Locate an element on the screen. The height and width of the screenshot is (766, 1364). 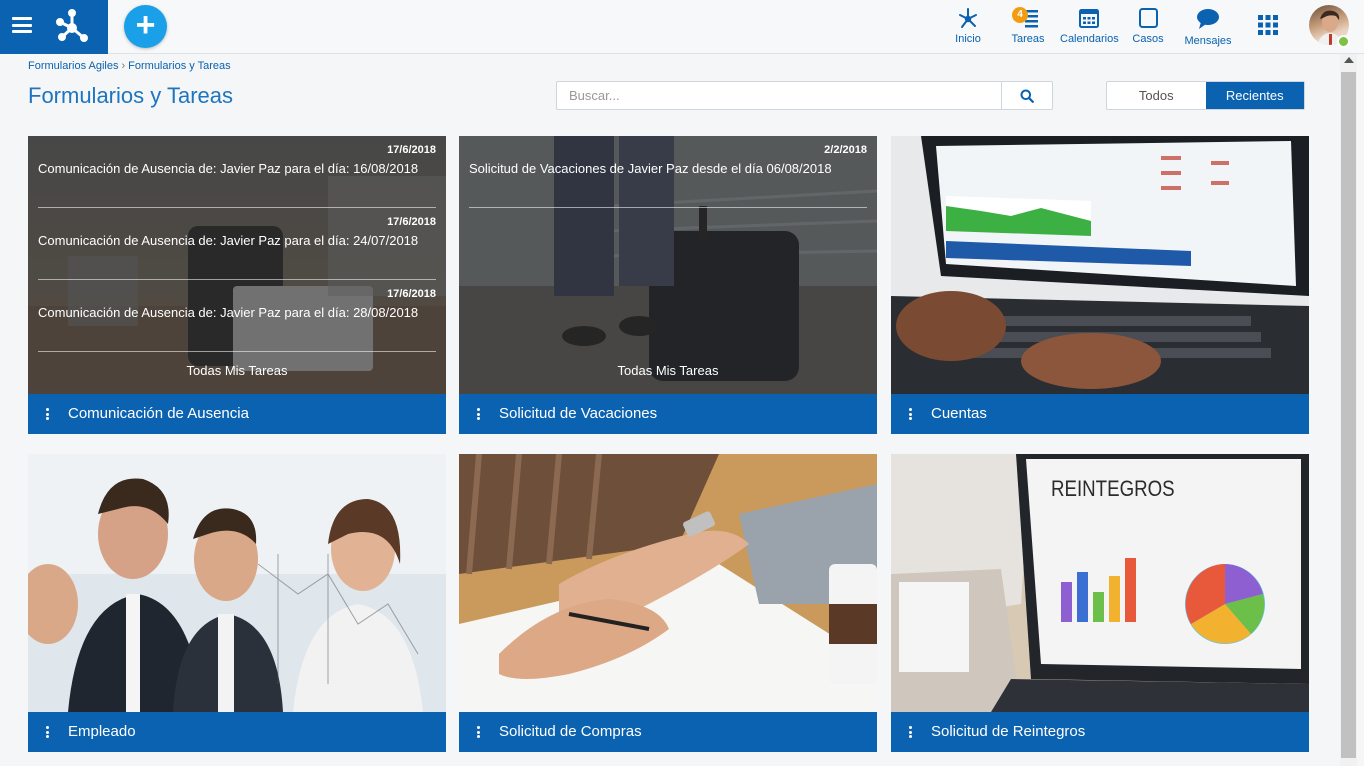
form-card-empleado: Empleado is located at coordinates (237, 603).